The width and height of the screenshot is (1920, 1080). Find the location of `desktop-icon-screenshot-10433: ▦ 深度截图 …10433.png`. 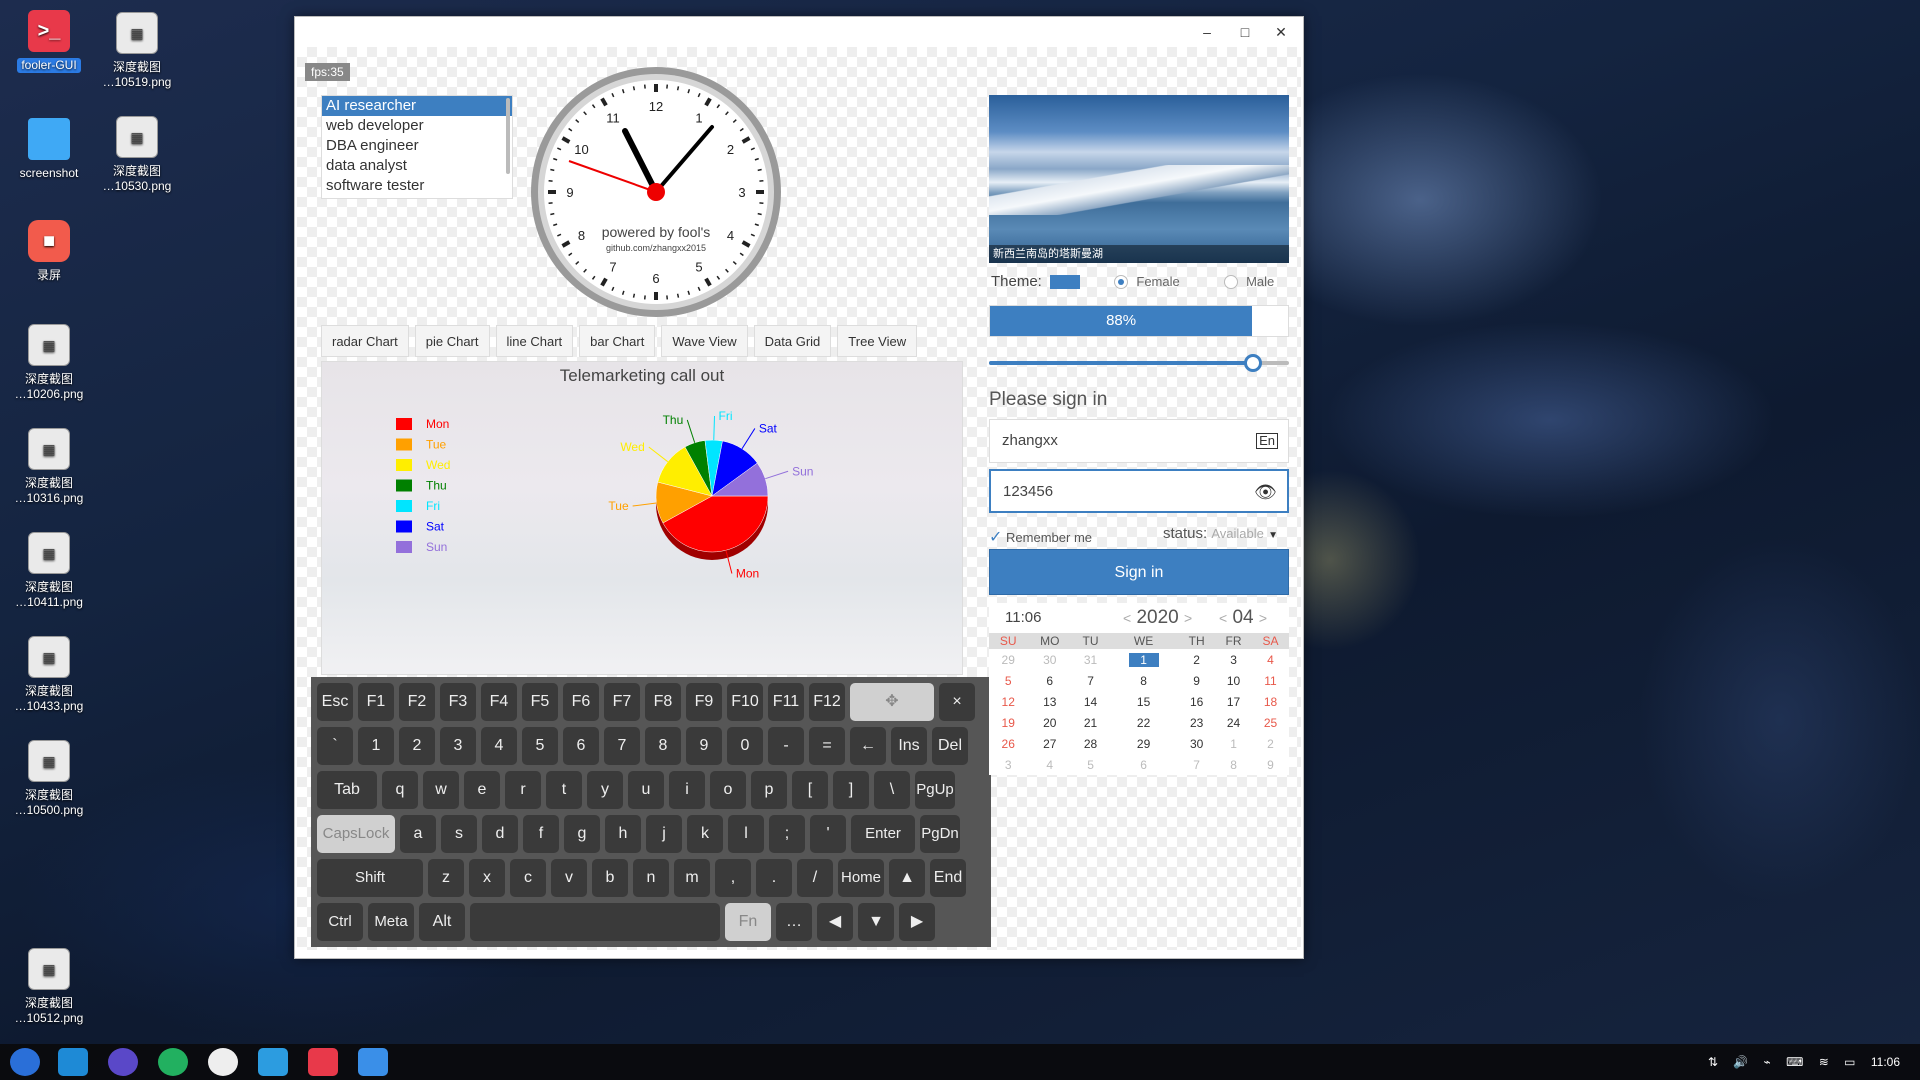

desktop-icon-screenshot-10433: ▦ 深度截图 …10433.png is located at coordinates (49, 675).